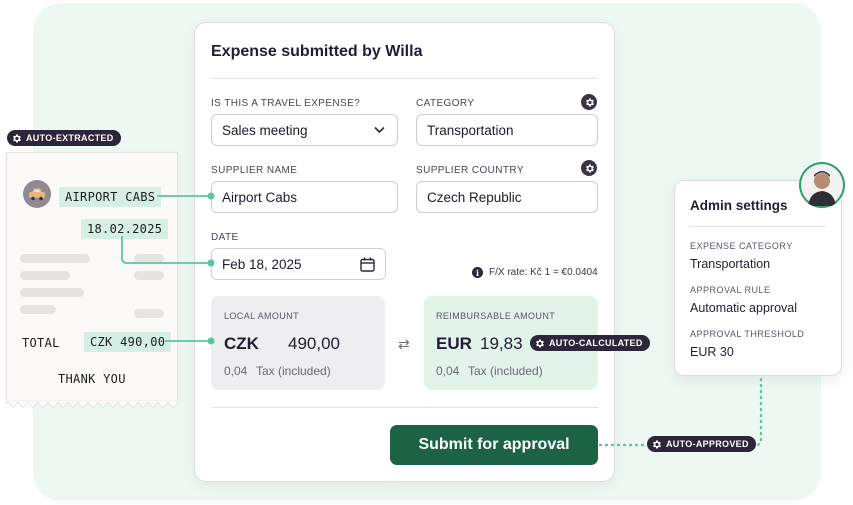 The image size is (853, 505). Describe the element at coordinates (543, 272) in the screenshot. I see `fx-rate-text: F/X rate: Kč 1 = €0.0404` at that location.